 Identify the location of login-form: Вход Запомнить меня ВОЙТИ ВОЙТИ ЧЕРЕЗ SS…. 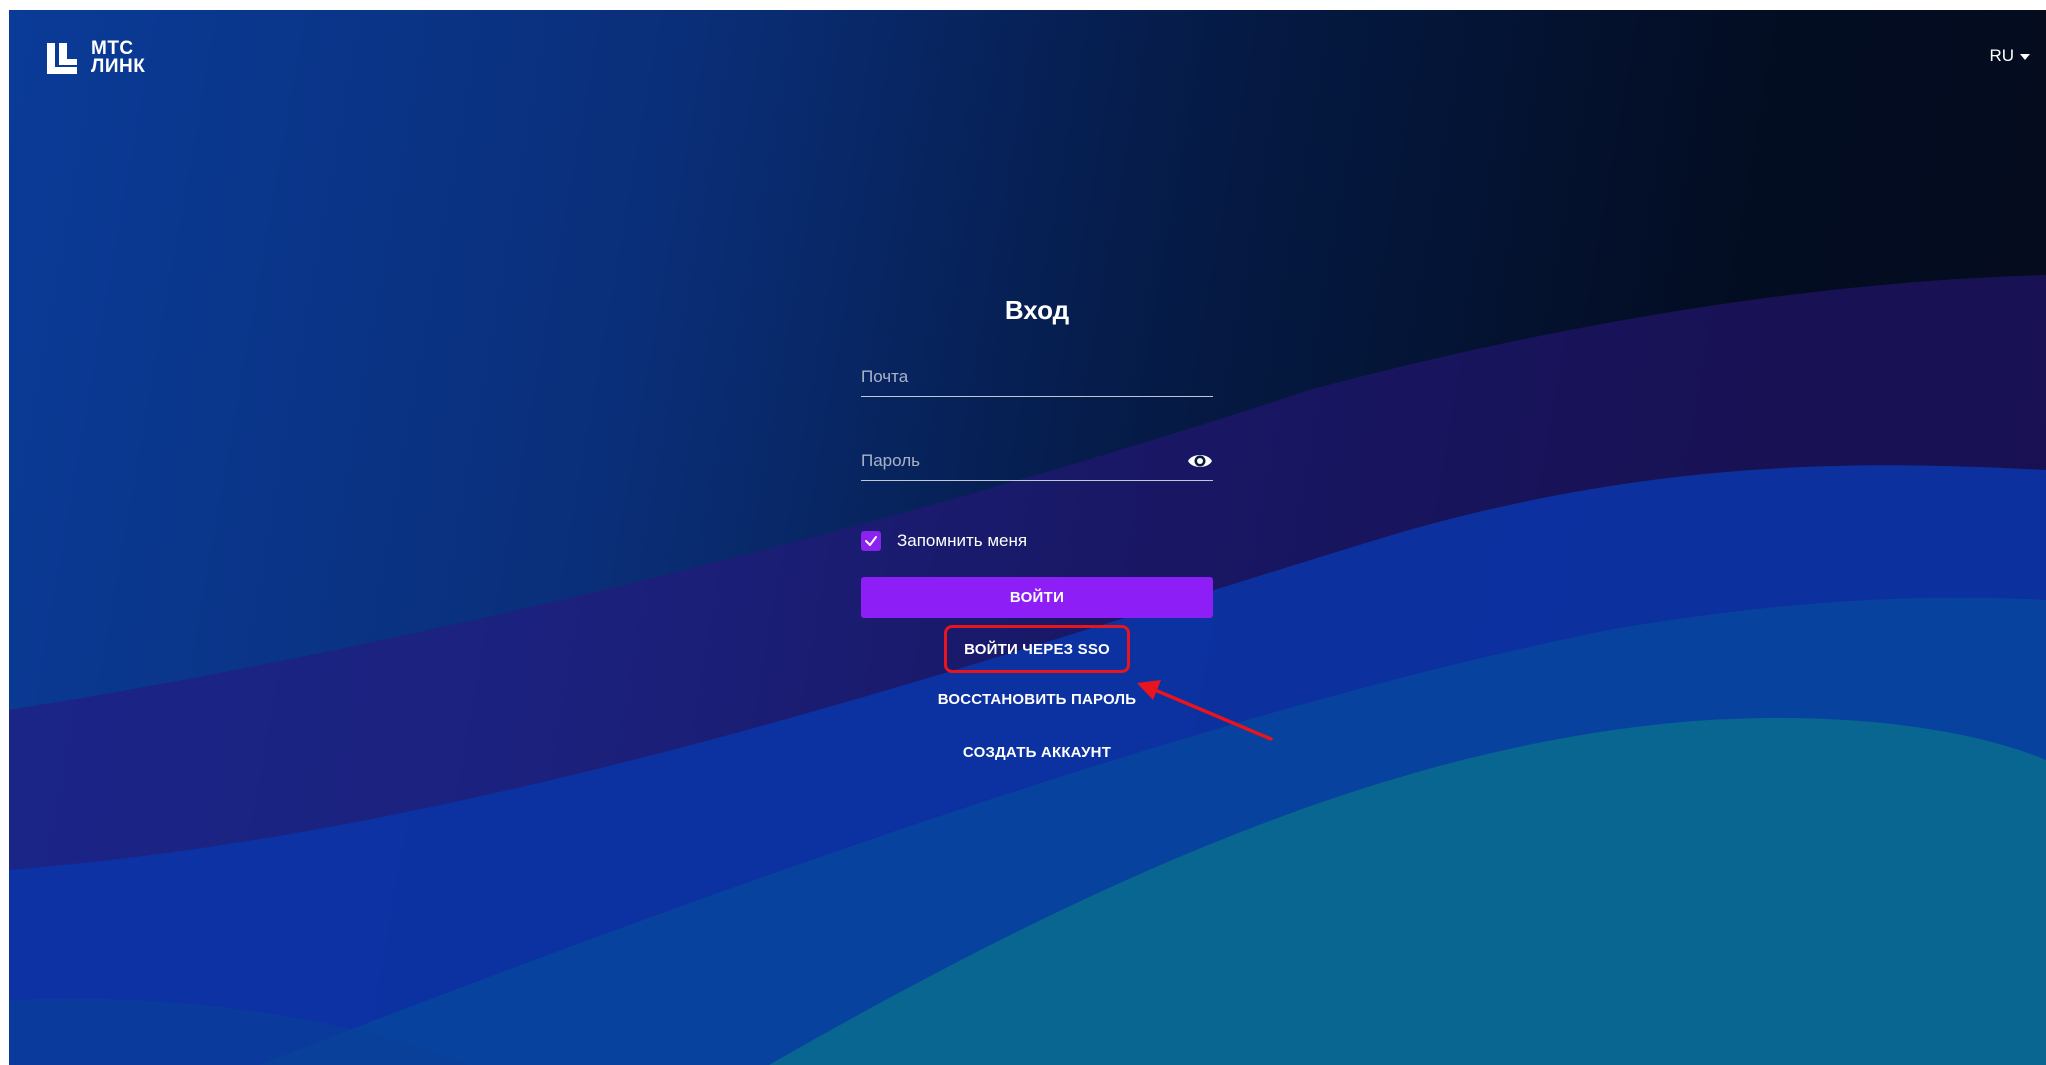
(1037, 525).